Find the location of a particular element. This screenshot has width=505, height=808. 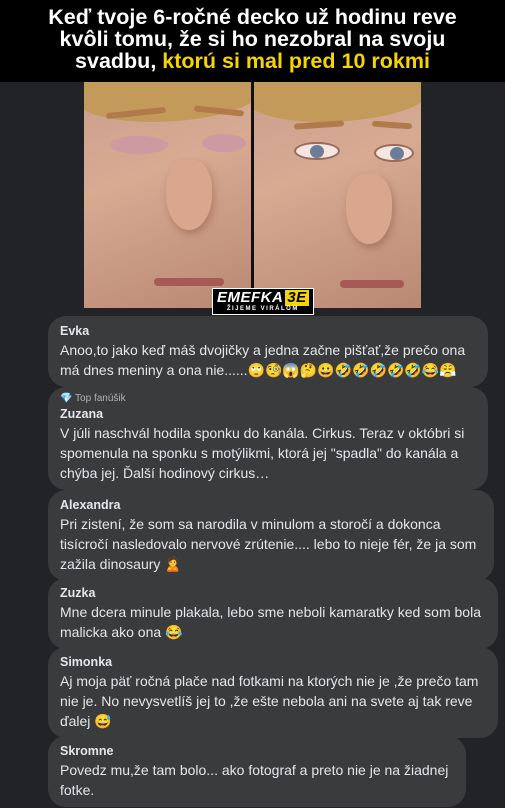

caption-line-3: svadbu, ktorú si mal pred 10 rokmi is located at coordinates (252, 61).